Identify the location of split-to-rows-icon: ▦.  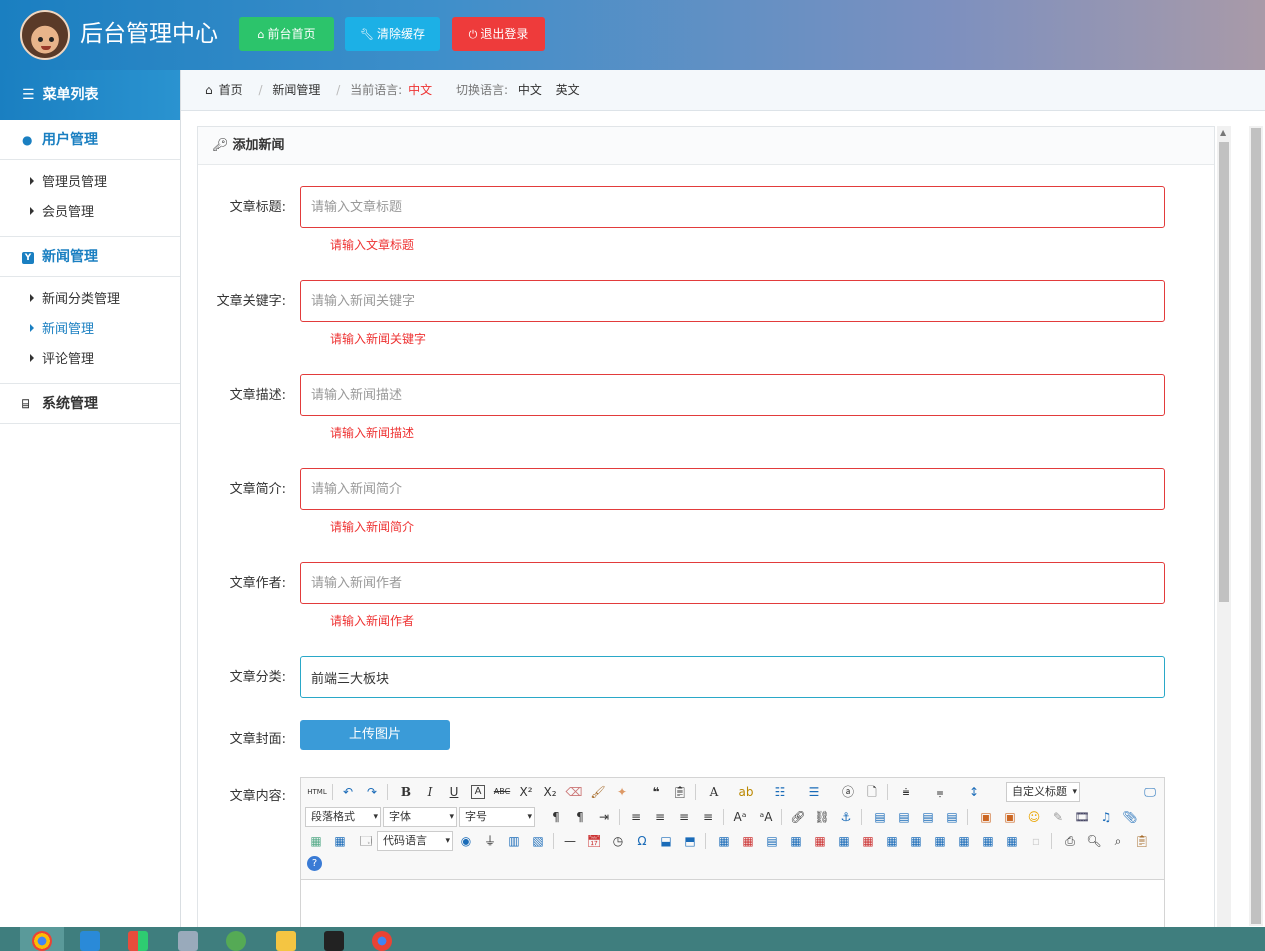
(988, 841).